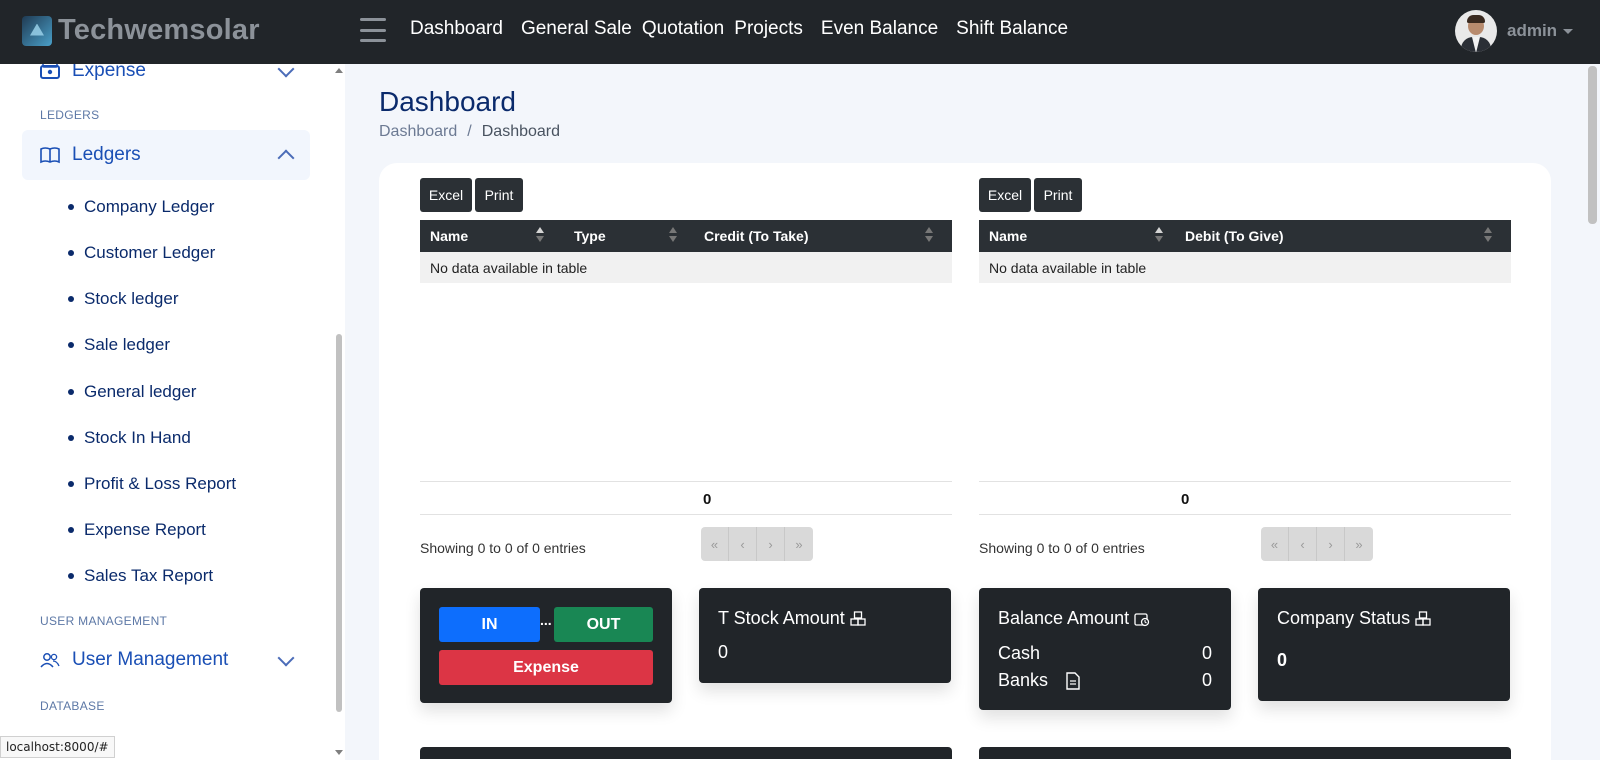 Image resolution: width=1600 pixels, height=760 pixels. What do you see at coordinates (576, 29) in the screenshot?
I see `nav-general-sale: General Sale` at bounding box center [576, 29].